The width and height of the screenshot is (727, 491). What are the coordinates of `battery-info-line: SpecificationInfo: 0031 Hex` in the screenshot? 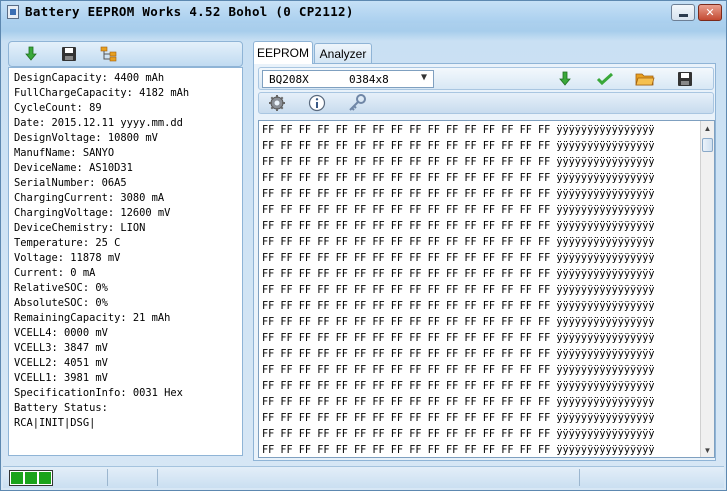 It's located at (98, 393).